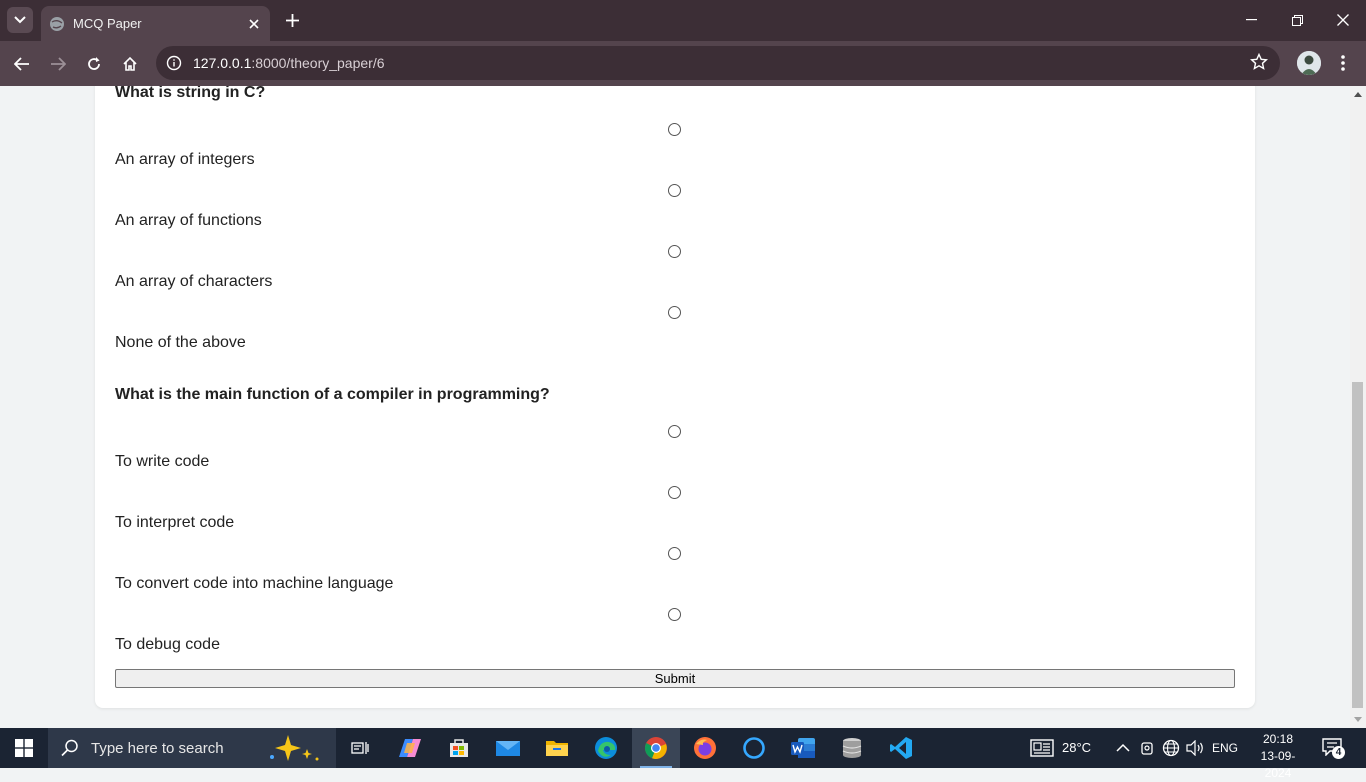 The width and height of the screenshot is (1366, 782). I want to click on vertical-scrollbar, so click(1358, 407).